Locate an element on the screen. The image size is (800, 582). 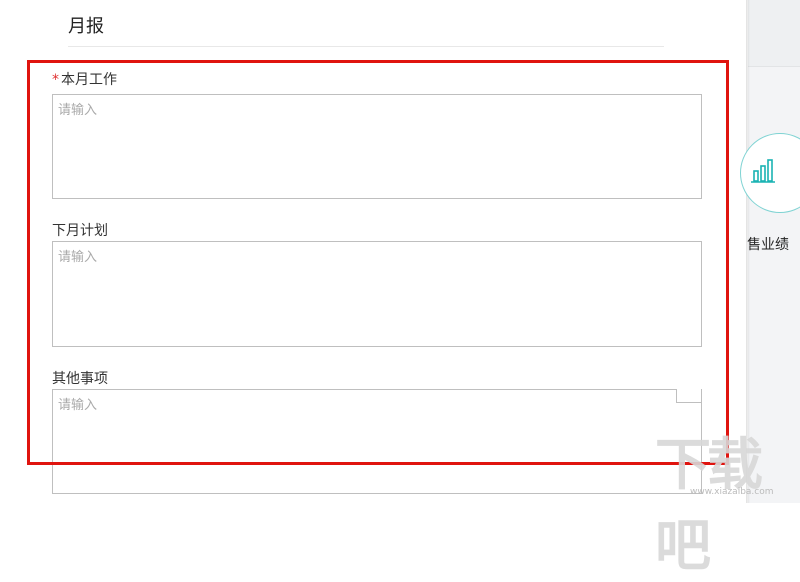
field-label-text: 本月工作 is located at coordinates (89, 80).